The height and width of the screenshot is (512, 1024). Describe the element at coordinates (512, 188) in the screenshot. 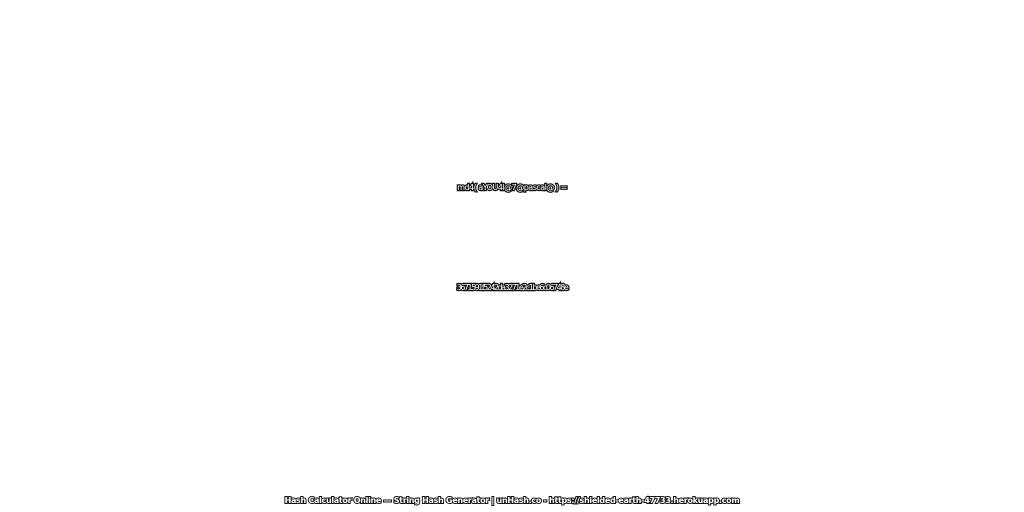

I see `hash-expression: md4( aYOU4l@7@pascal@ ) =` at that location.